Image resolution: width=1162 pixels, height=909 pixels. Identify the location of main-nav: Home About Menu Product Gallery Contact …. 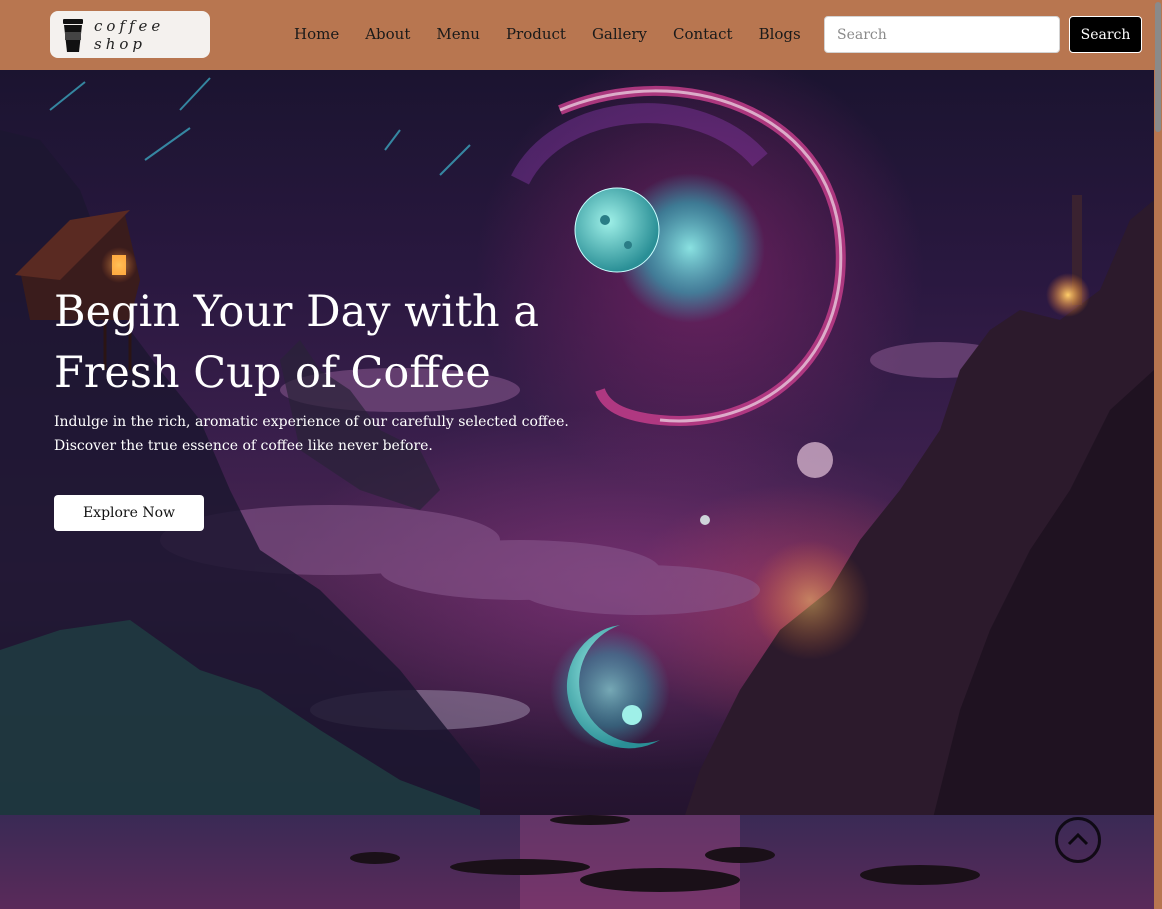
(560, 34).